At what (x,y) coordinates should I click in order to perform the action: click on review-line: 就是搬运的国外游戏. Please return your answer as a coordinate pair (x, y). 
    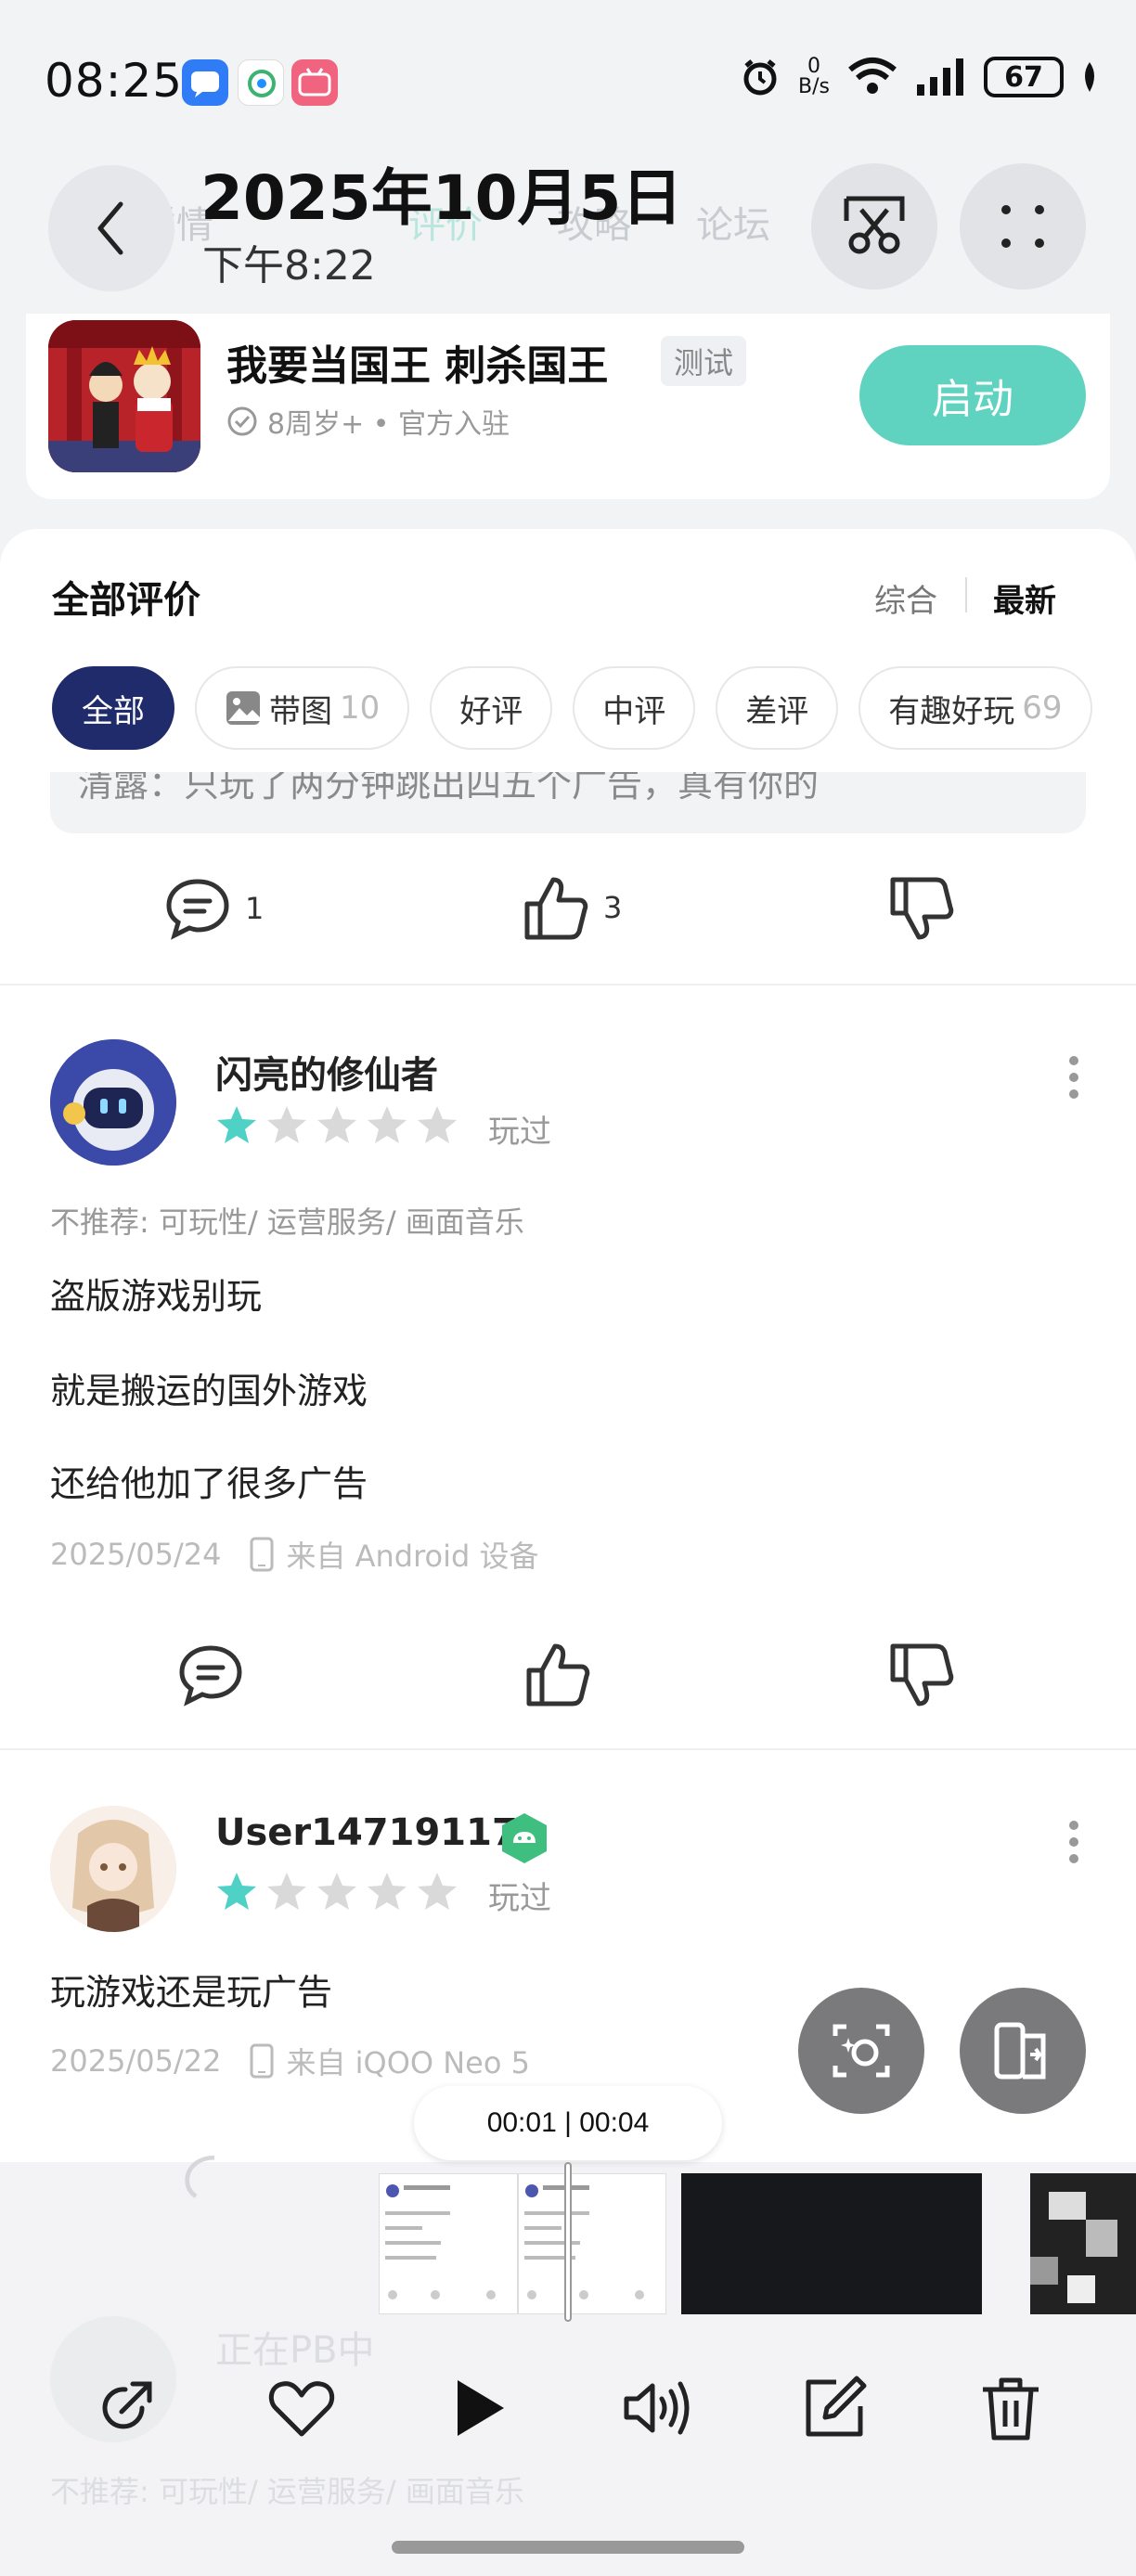
    Looking at the image, I should click on (209, 1391).